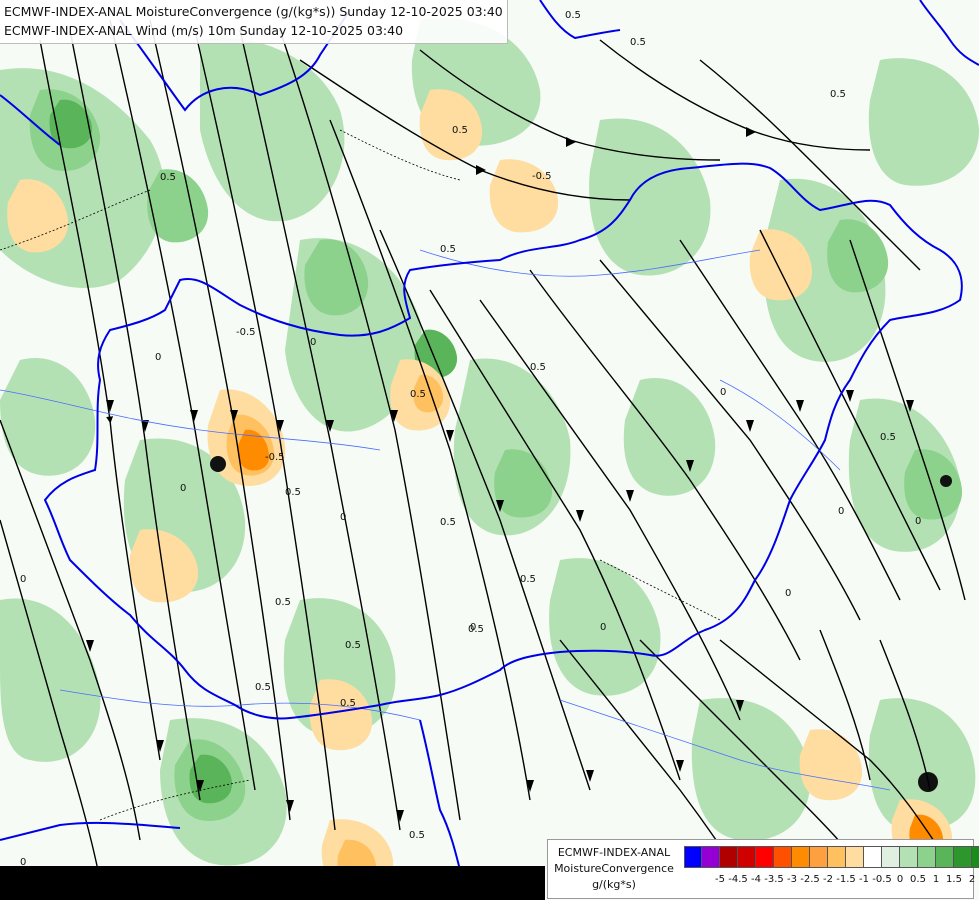  I want to click on legend-tick-label: 0.5, so click(918, 879).